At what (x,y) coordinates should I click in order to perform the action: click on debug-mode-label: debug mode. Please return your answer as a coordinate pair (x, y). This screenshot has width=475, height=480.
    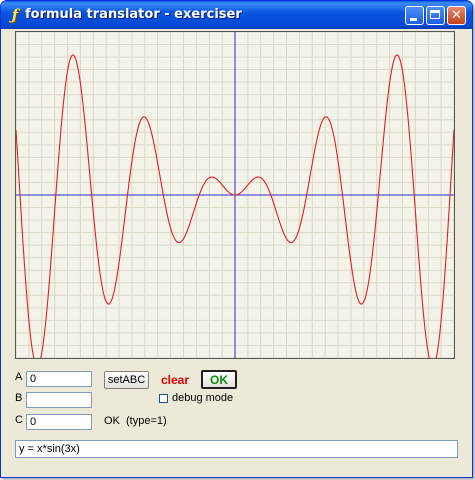
    Looking at the image, I should click on (203, 398).